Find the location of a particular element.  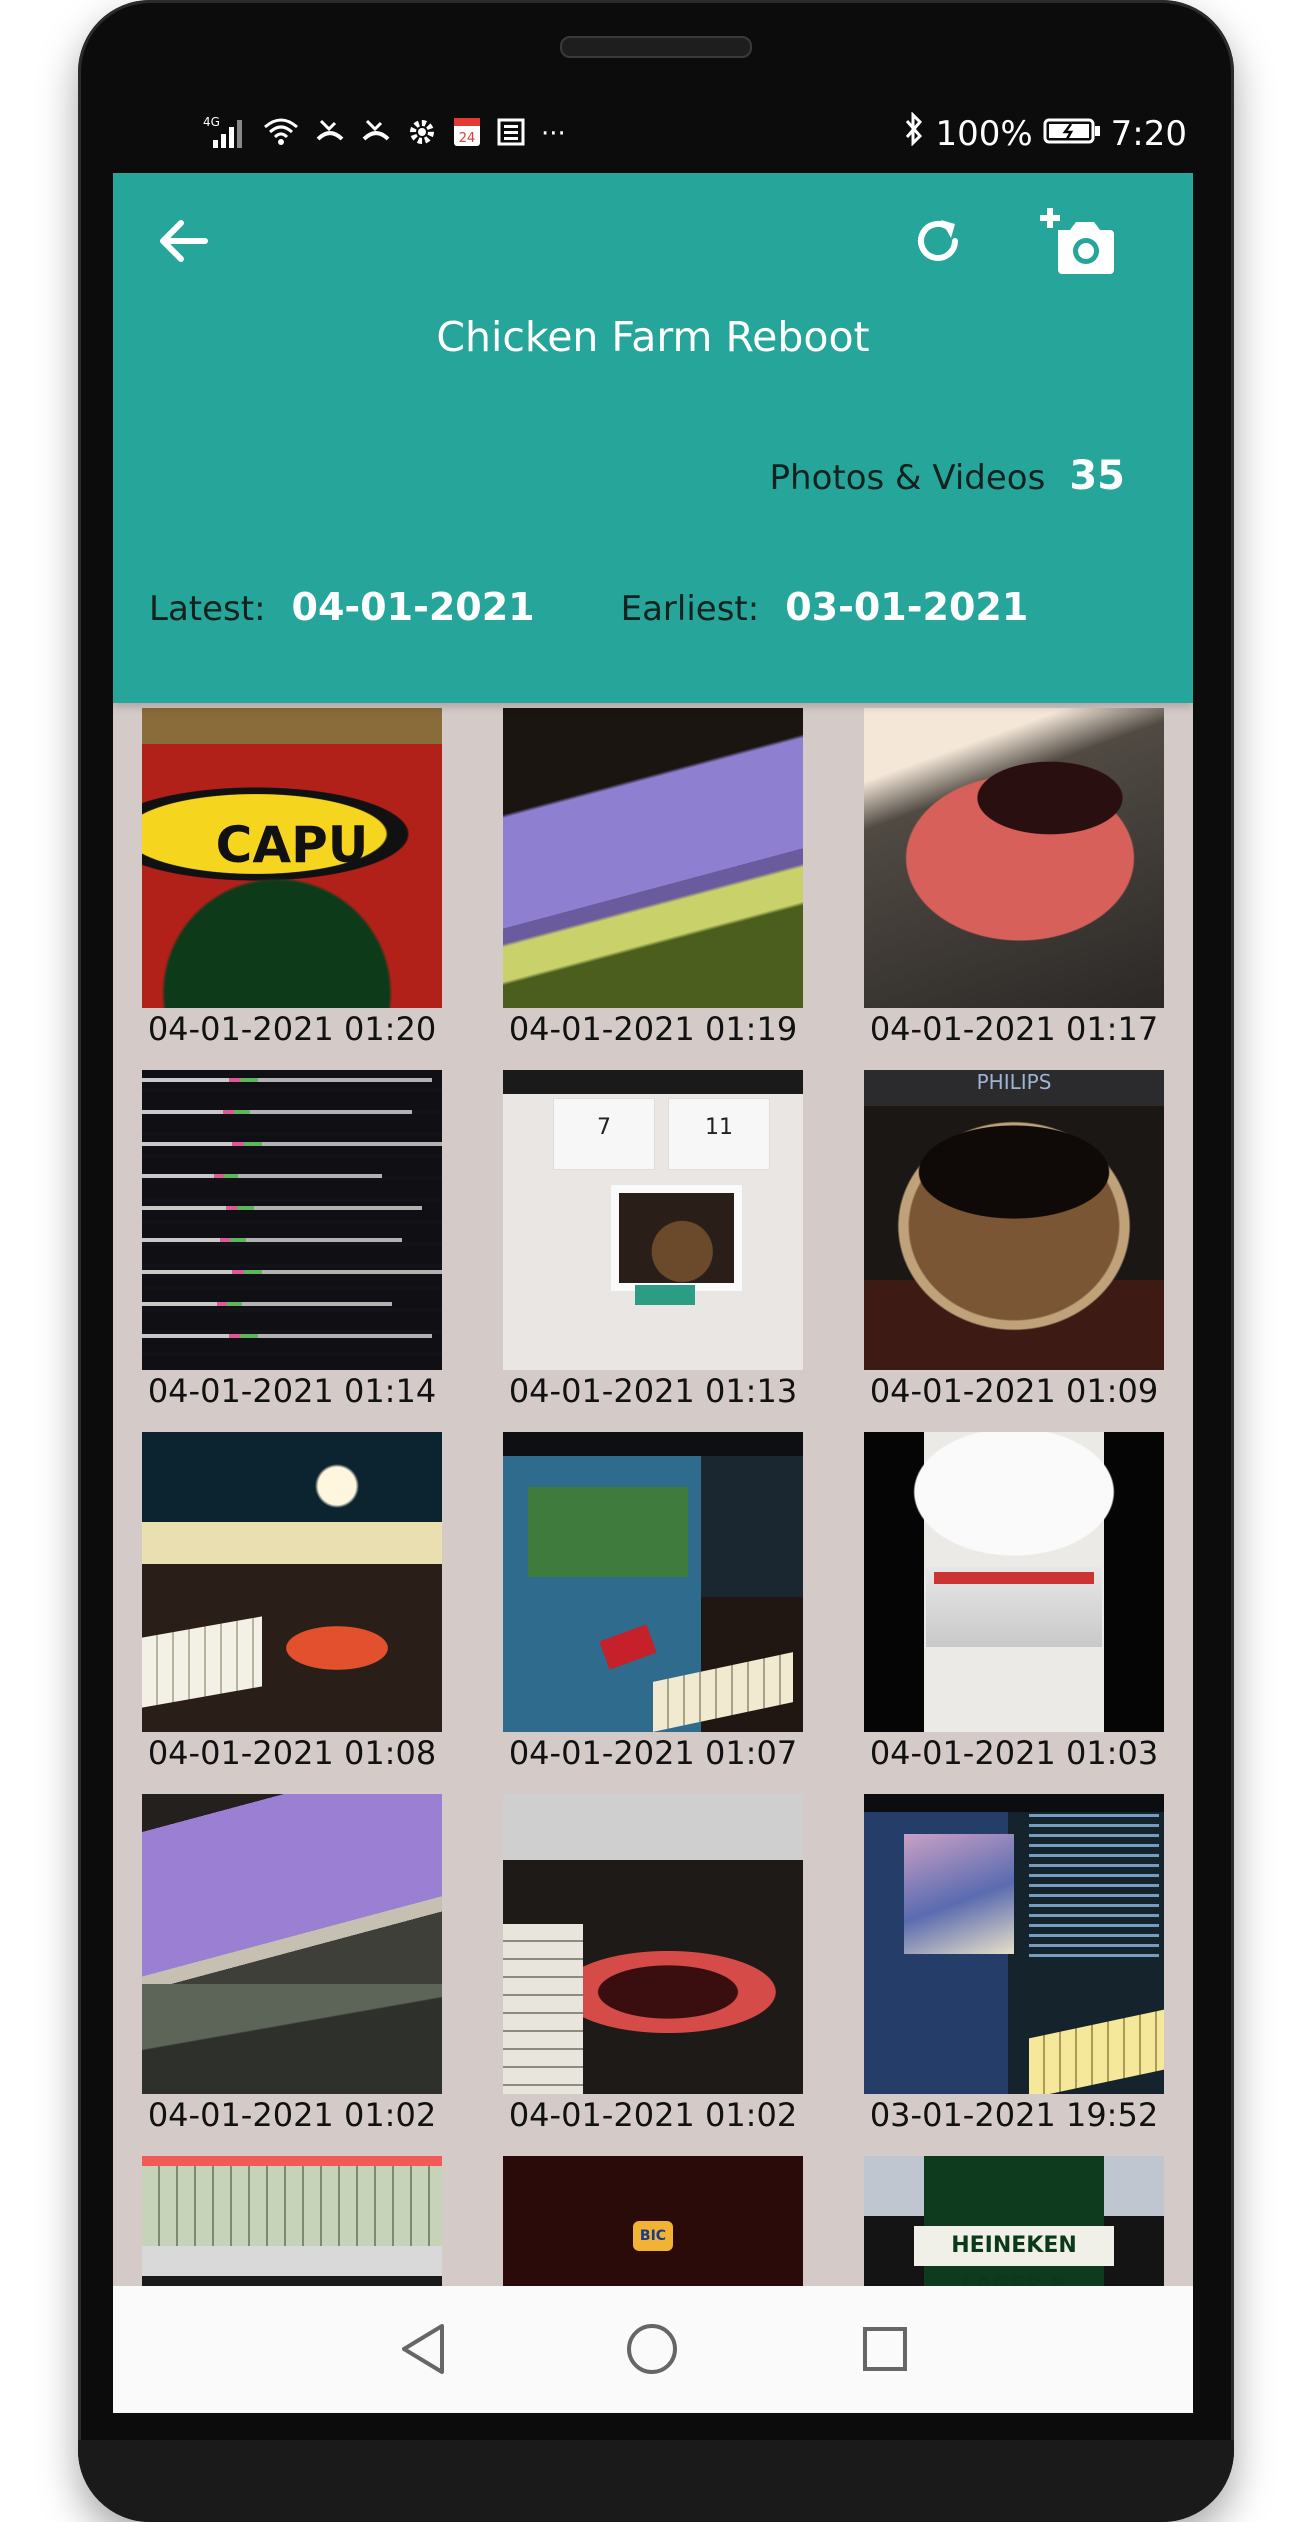

photo-thumbnail: CAPU is located at coordinates (292, 858).